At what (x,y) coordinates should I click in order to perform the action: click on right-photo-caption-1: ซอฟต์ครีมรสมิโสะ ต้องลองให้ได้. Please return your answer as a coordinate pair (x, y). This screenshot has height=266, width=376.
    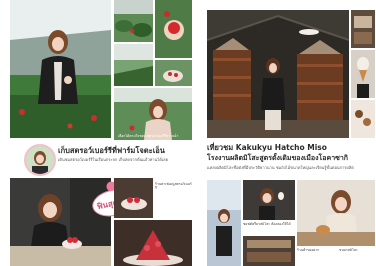
    Looking at the image, I should click on (267, 224).